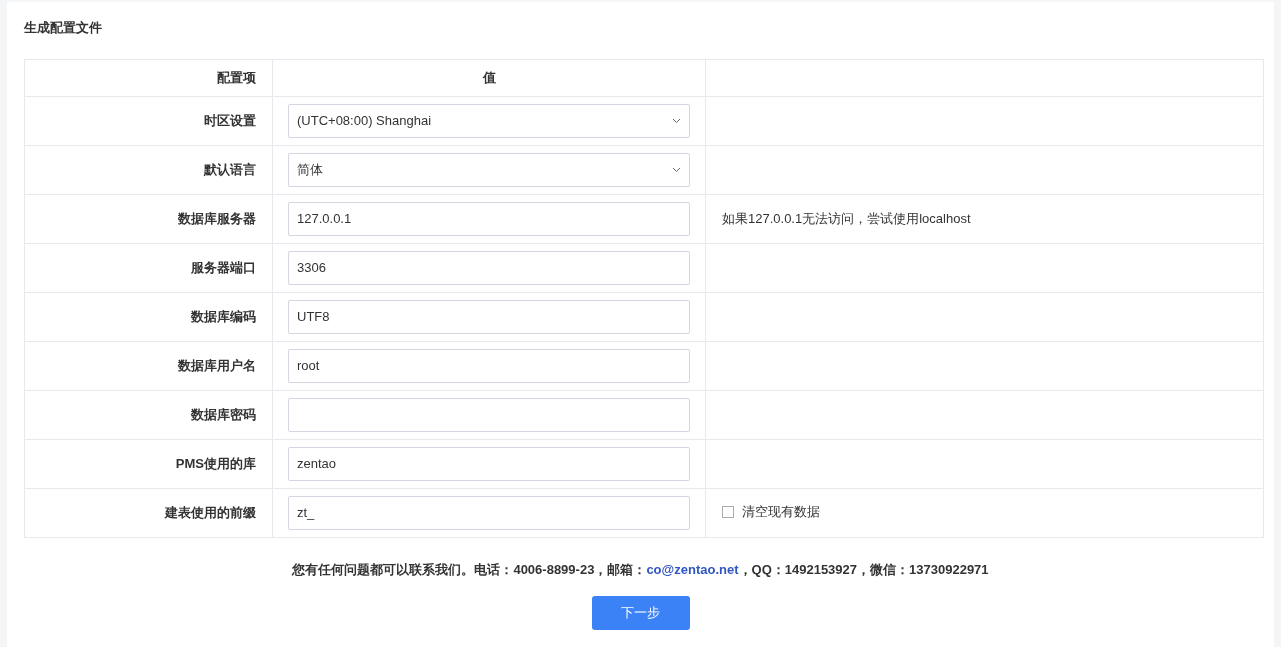  I want to click on input-field: root, so click(489, 365).